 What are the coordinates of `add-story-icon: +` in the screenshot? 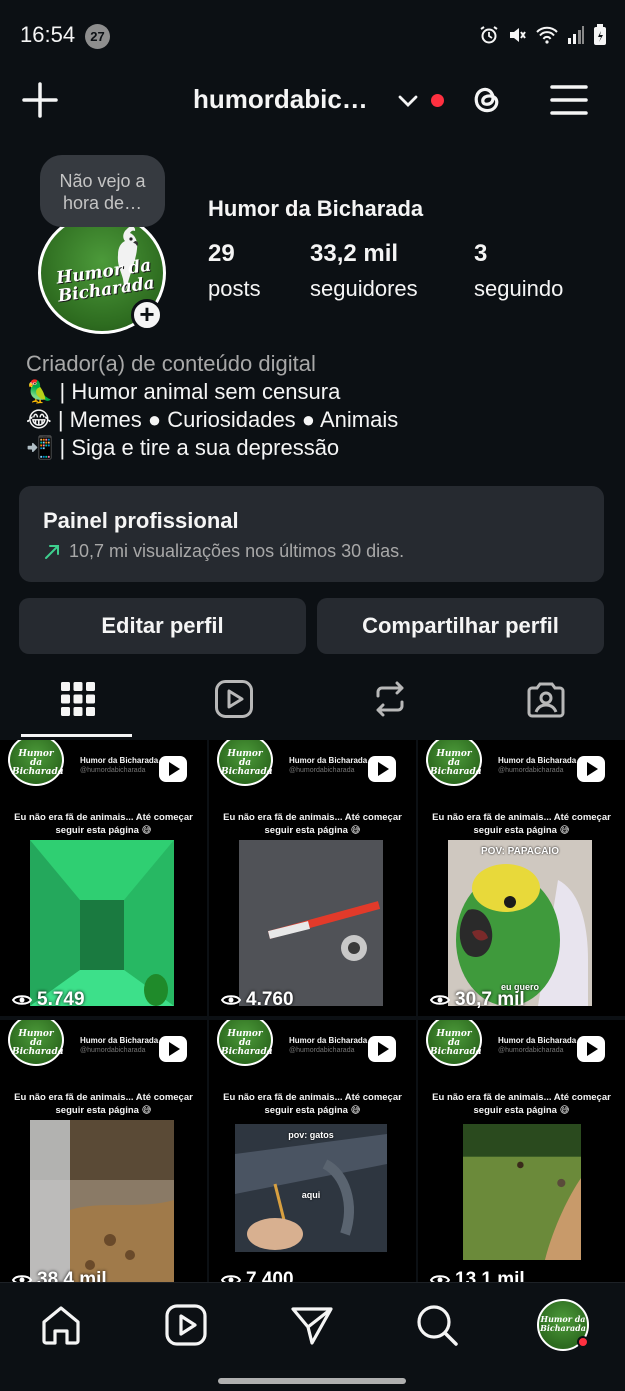 It's located at (147, 315).